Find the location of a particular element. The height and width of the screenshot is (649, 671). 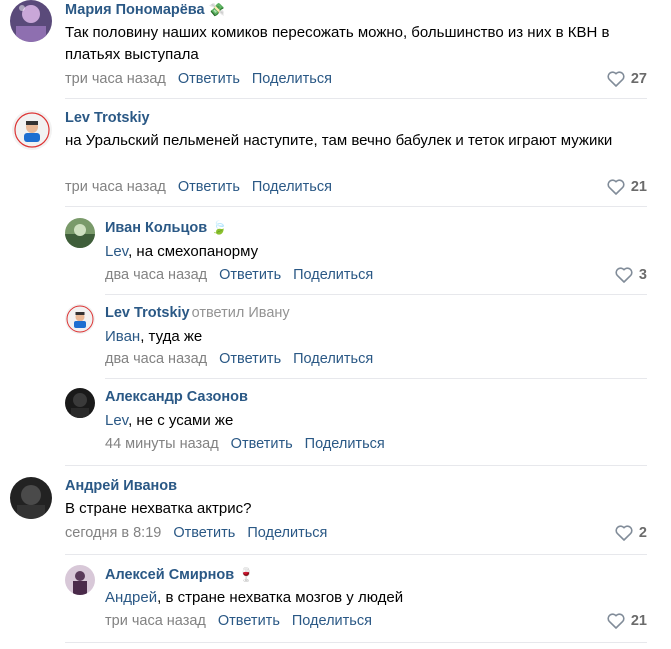

mention-link: Иван is located at coordinates (122, 336).